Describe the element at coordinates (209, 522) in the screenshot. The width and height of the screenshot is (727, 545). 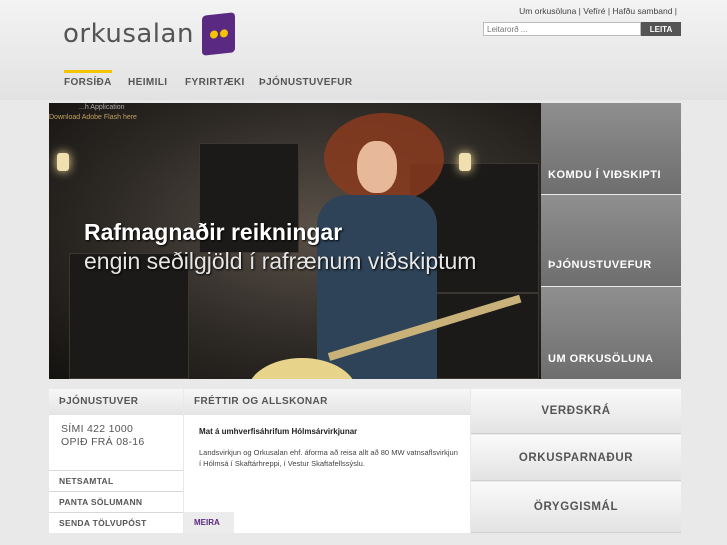
I see `news-more-link: MEIRA` at that location.